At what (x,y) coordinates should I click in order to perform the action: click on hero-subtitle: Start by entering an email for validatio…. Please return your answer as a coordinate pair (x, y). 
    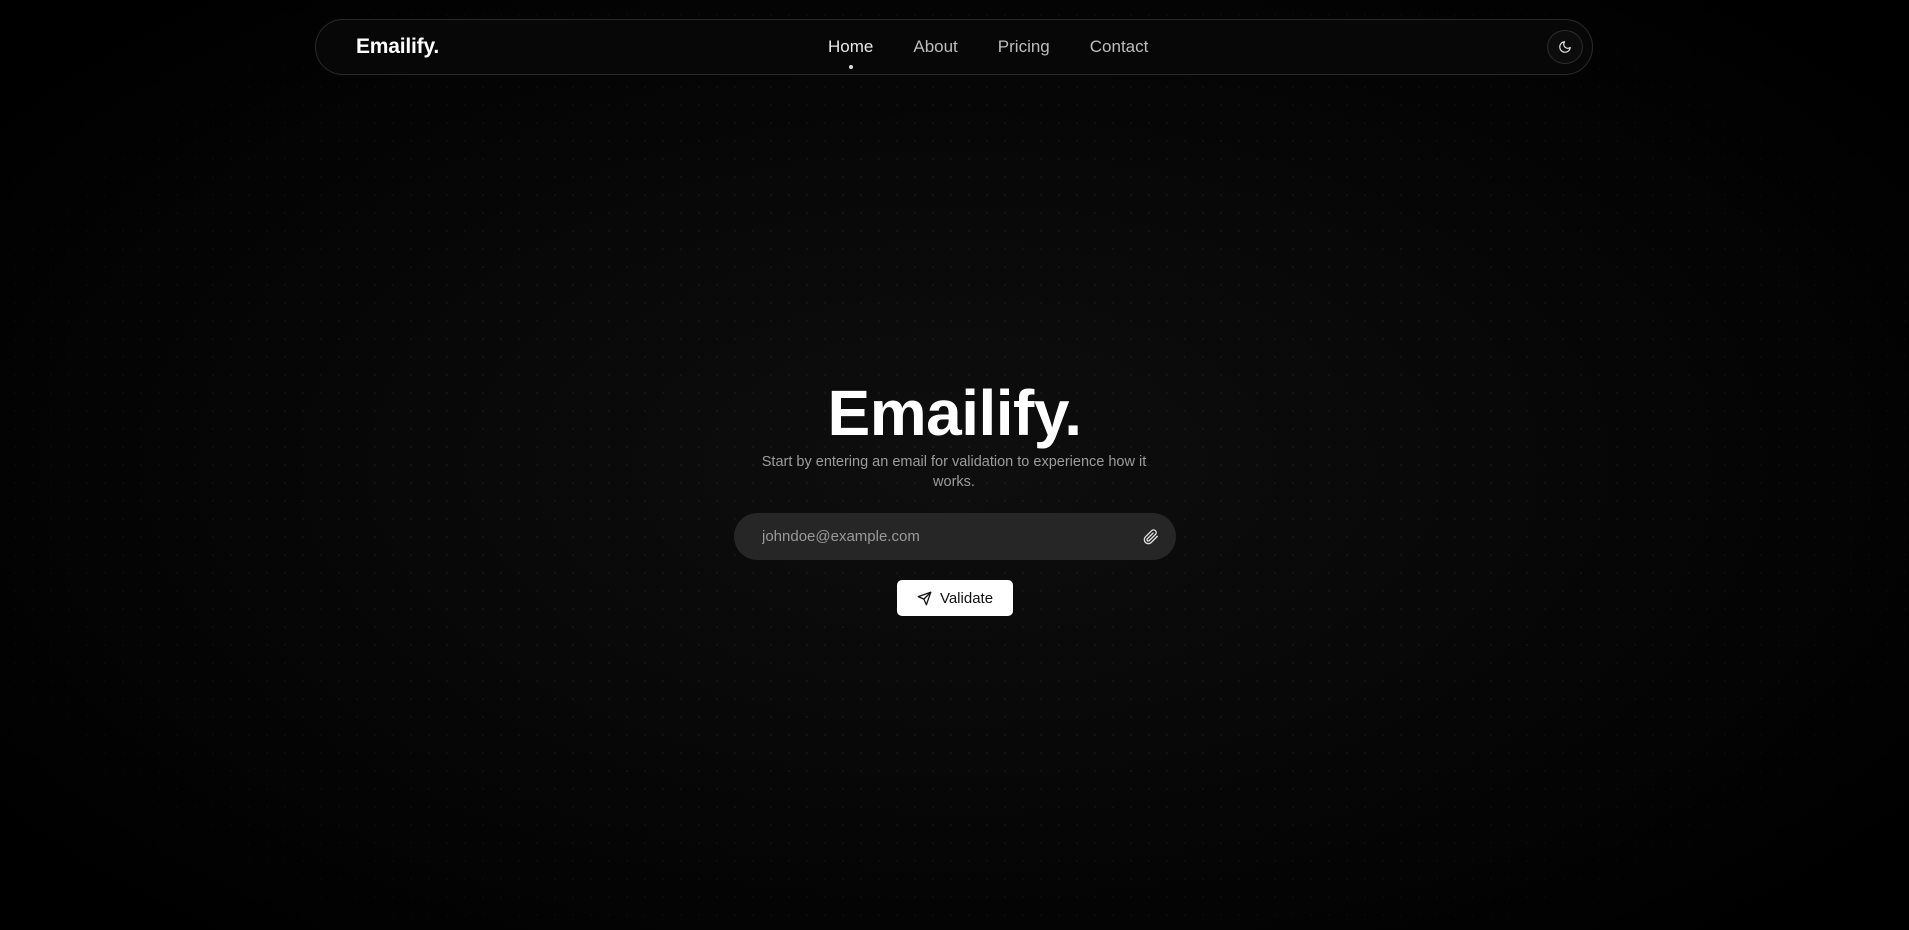
    Looking at the image, I should click on (954, 472).